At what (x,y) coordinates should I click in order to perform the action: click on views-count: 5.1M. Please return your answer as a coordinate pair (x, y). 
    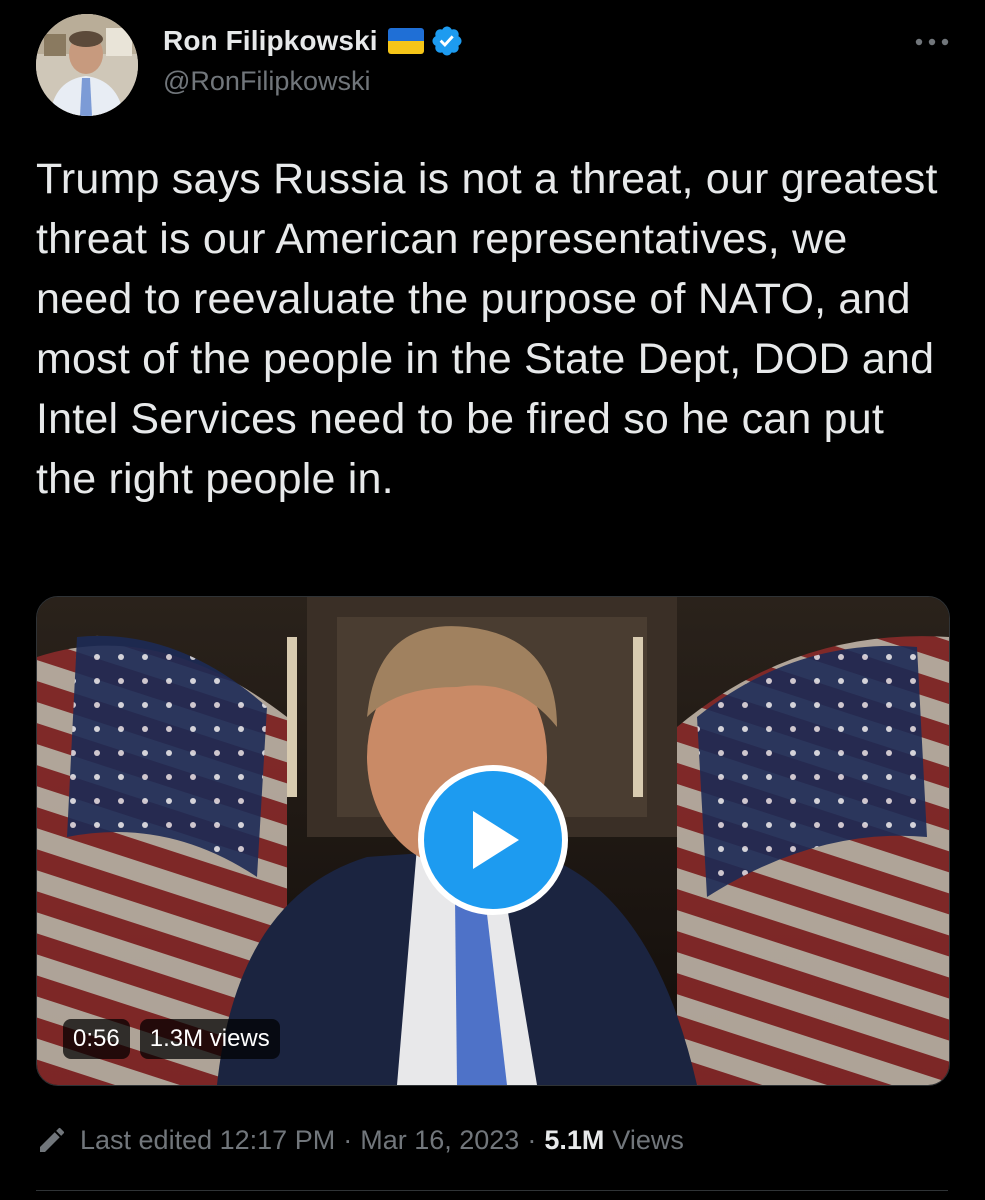
    Looking at the image, I should click on (574, 1140).